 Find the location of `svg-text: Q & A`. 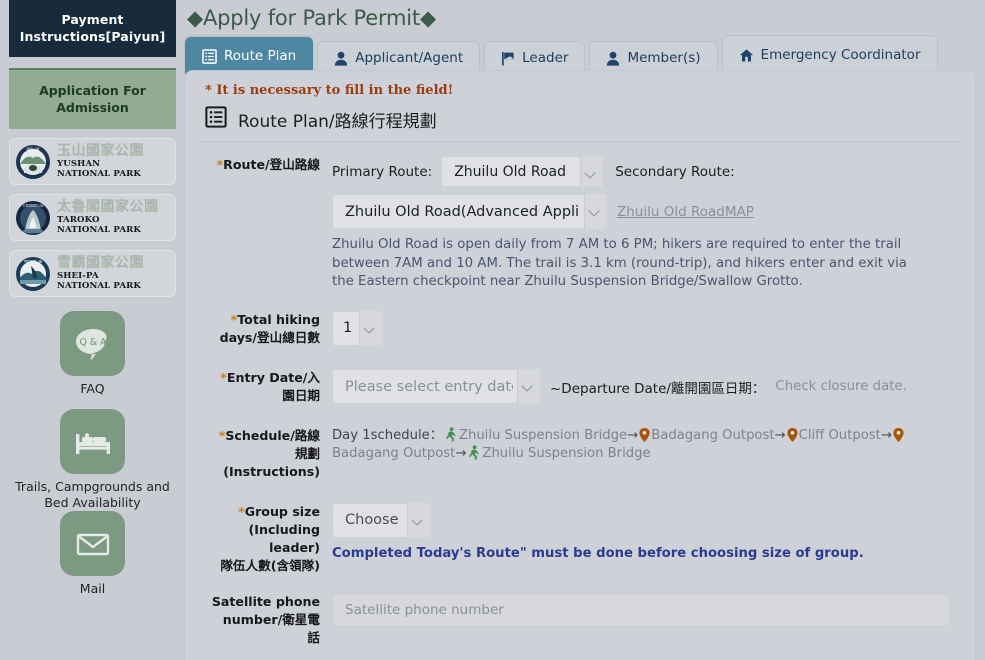

svg-text: Q & A is located at coordinates (93, 342).